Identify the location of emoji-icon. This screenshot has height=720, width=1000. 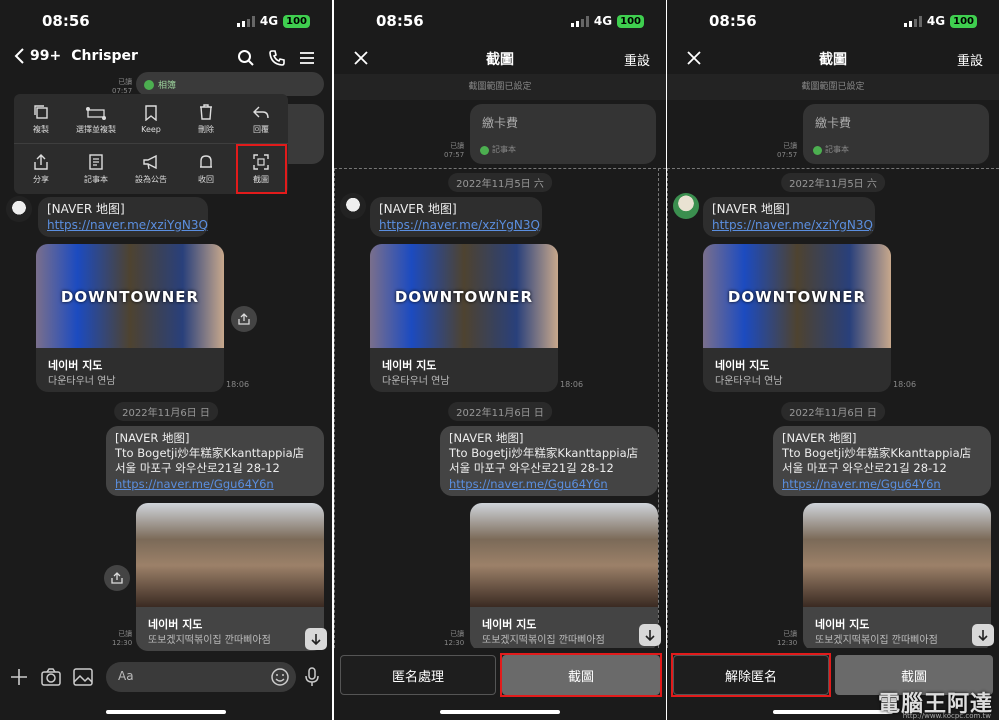
(280, 677).